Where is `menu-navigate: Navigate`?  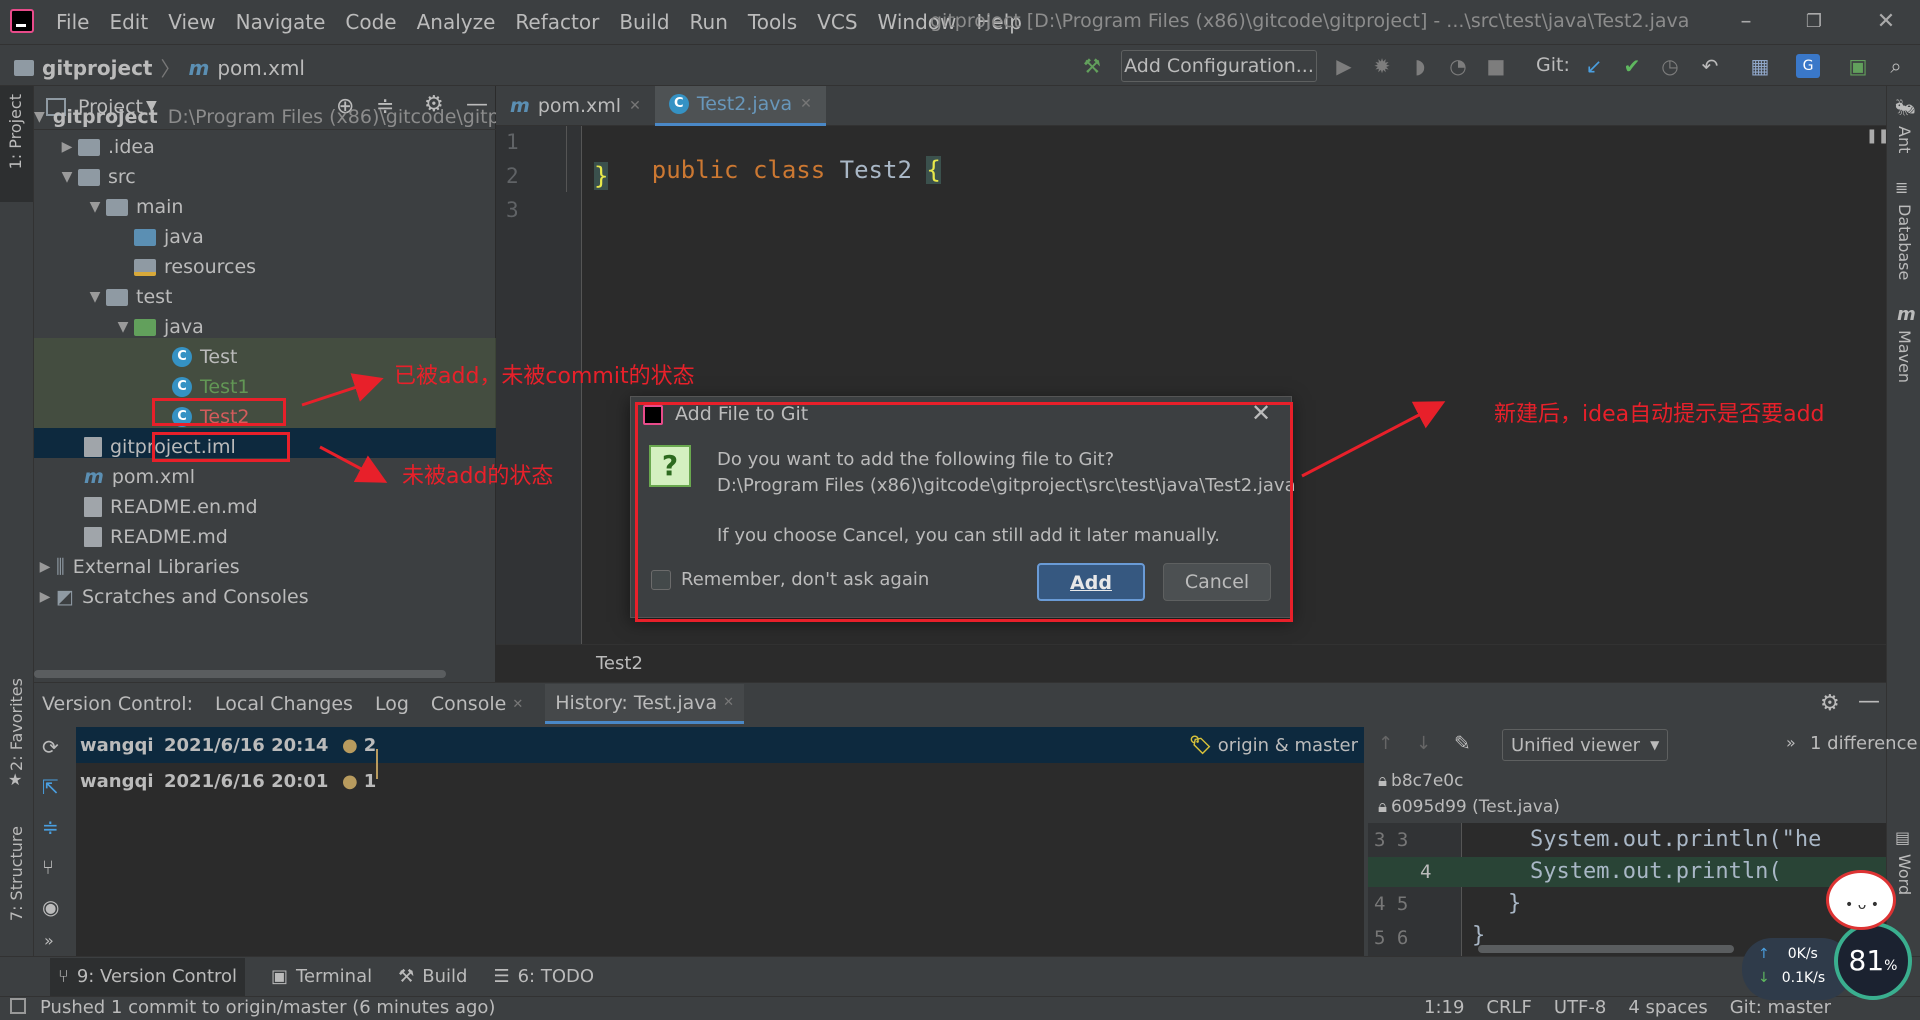
menu-navigate: Navigate is located at coordinates (281, 22).